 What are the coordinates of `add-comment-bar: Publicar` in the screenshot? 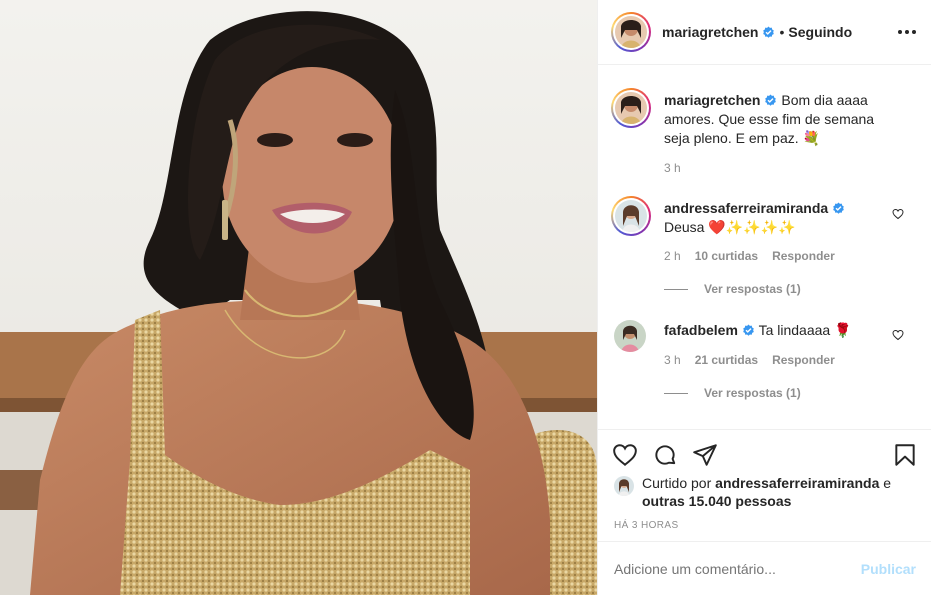 It's located at (764, 568).